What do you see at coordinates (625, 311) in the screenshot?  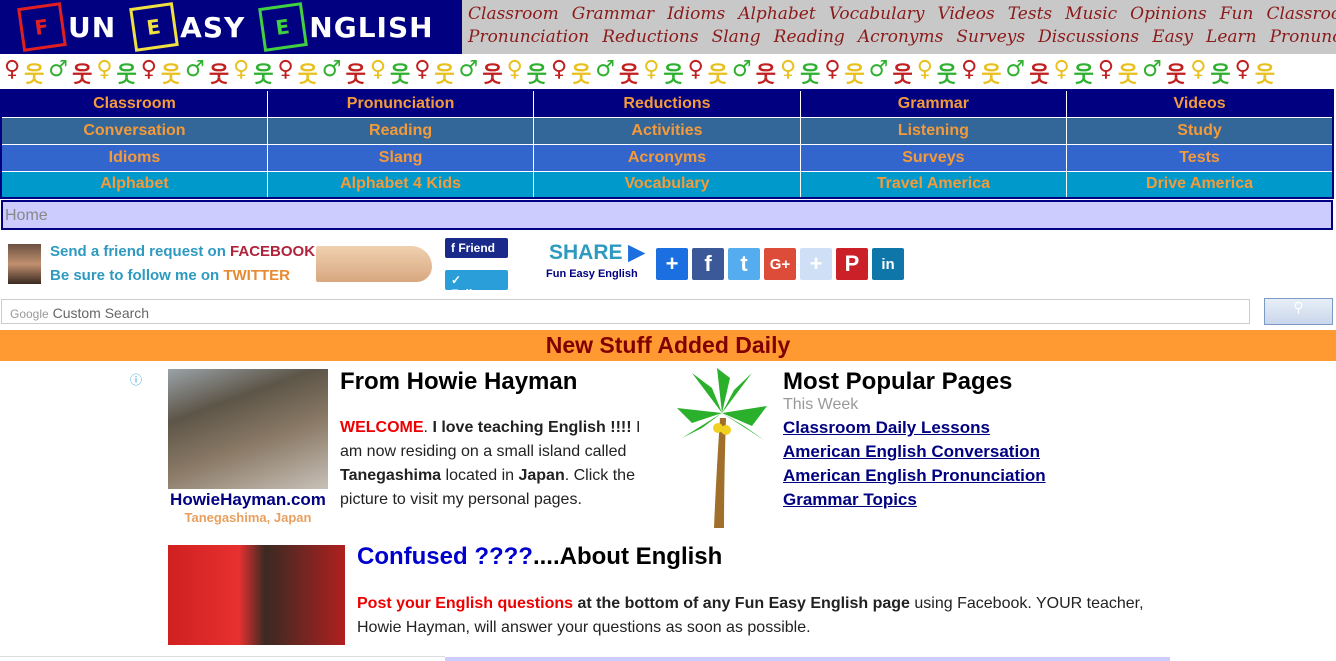 I see `search-input: Google Custom Search` at bounding box center [625, 311].